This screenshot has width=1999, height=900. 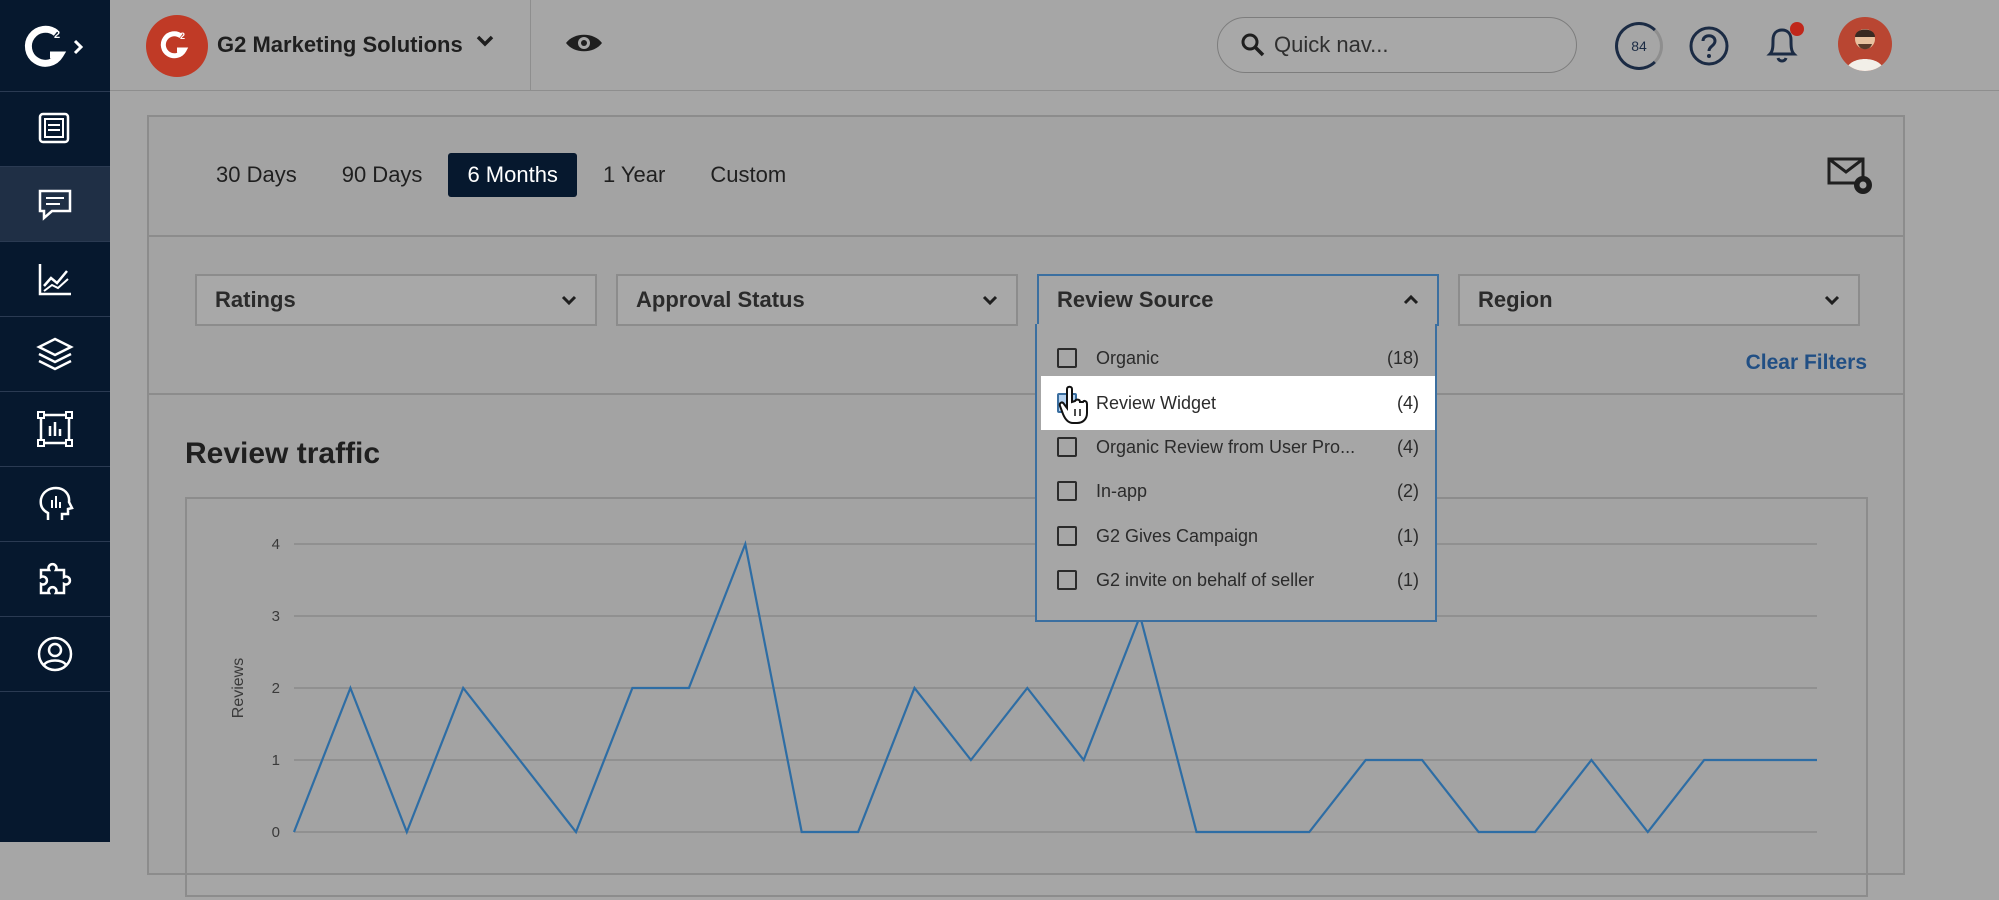 What do you see at coordinates (1639, 46) in the screenshot?
I see `score-badge: 84` at bounding box center [1639, 46].